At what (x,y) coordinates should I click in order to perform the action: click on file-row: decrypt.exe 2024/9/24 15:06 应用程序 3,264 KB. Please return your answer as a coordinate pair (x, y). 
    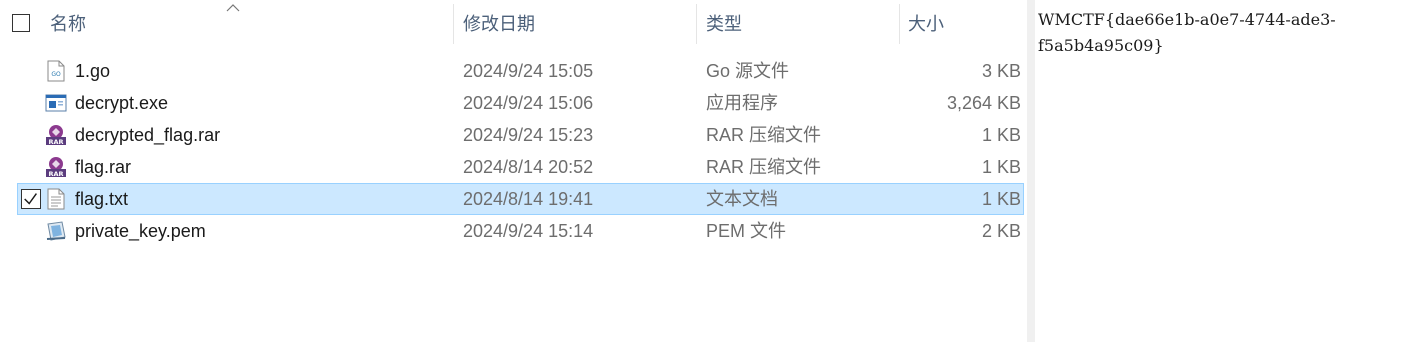
    Looking at the image, I should click on (520, 103).